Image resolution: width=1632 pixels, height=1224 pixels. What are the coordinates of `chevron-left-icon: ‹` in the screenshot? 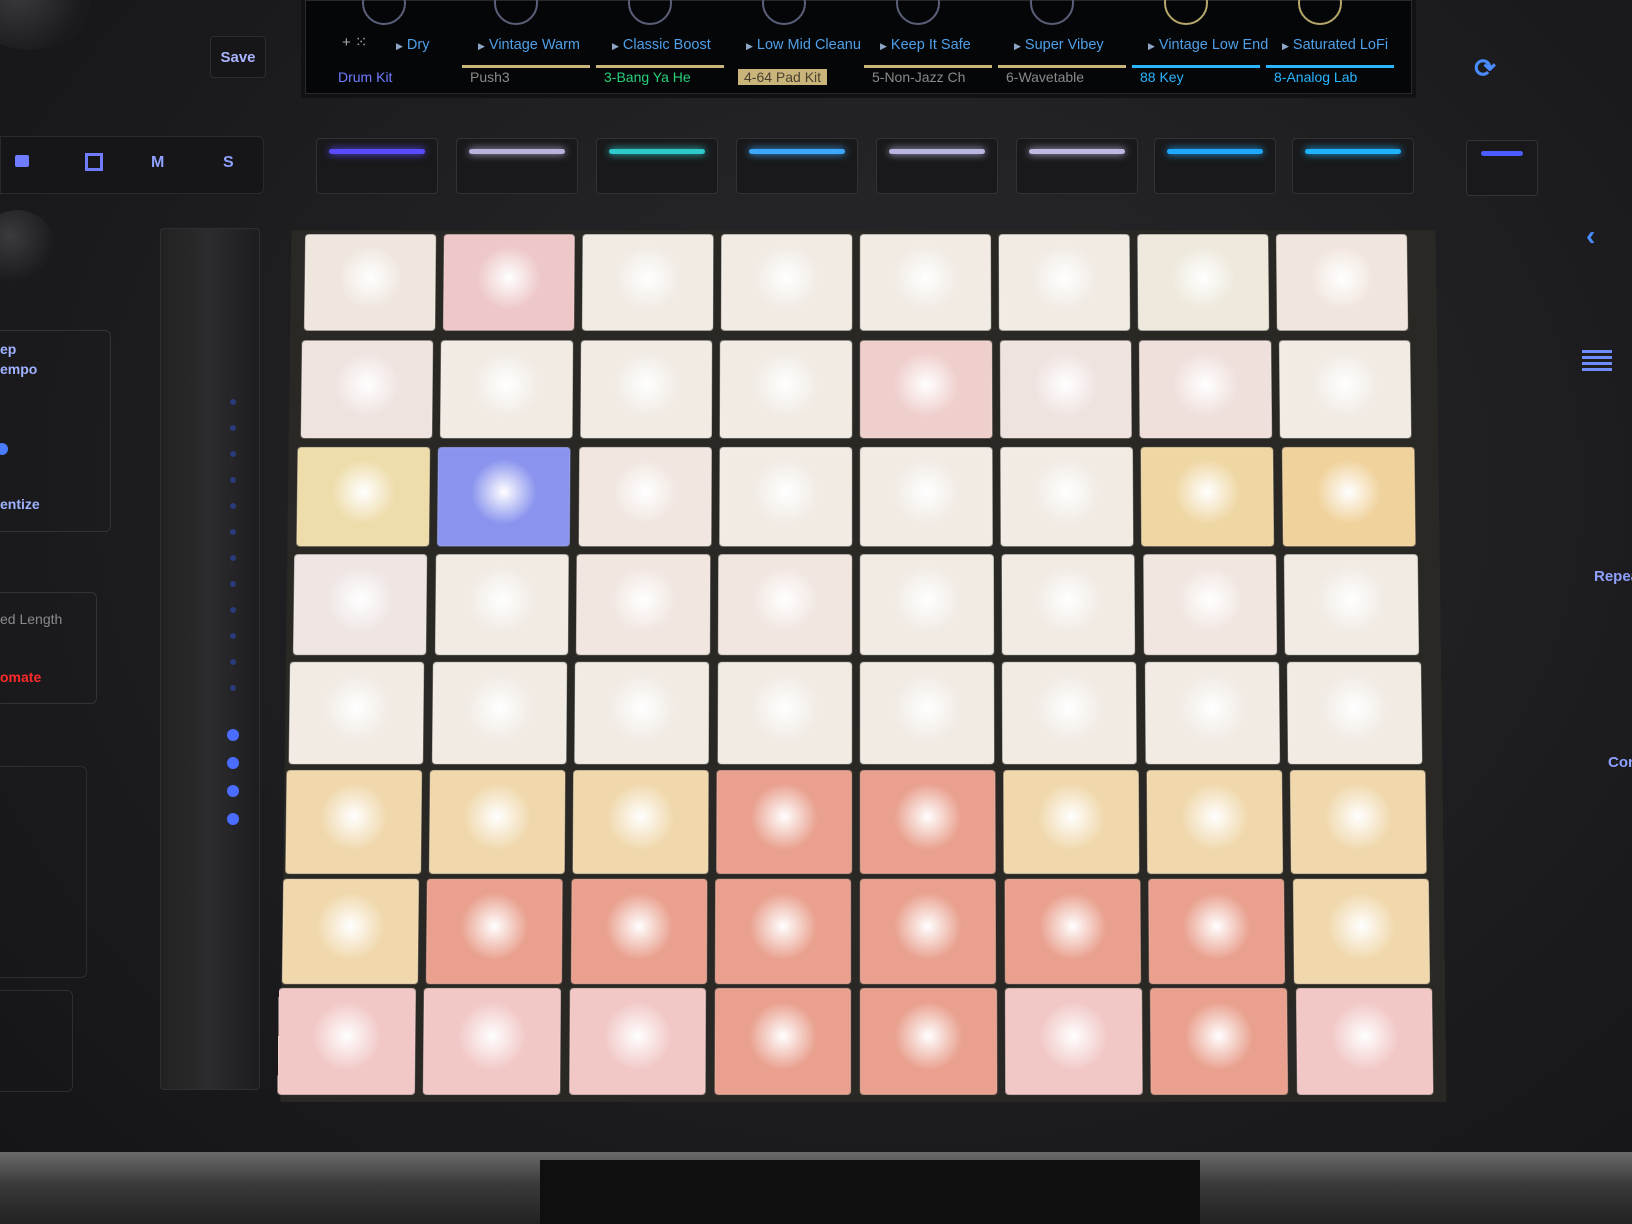 It's located at (1590, 236).